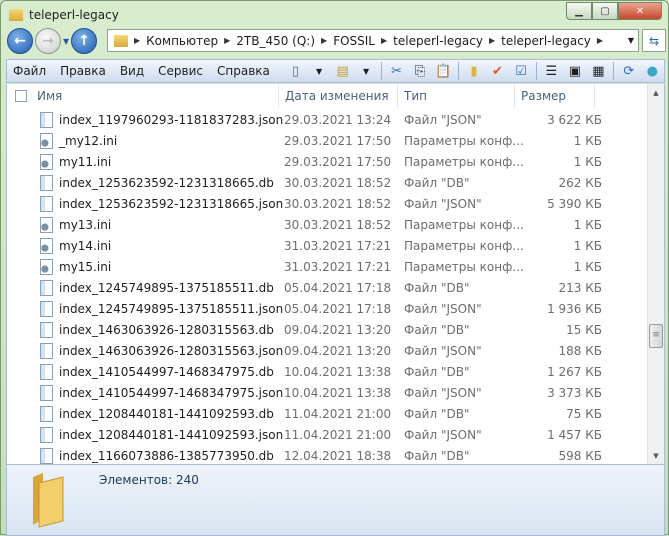  I want to click on file-size: 3 622 КБ, so click(574, 119).